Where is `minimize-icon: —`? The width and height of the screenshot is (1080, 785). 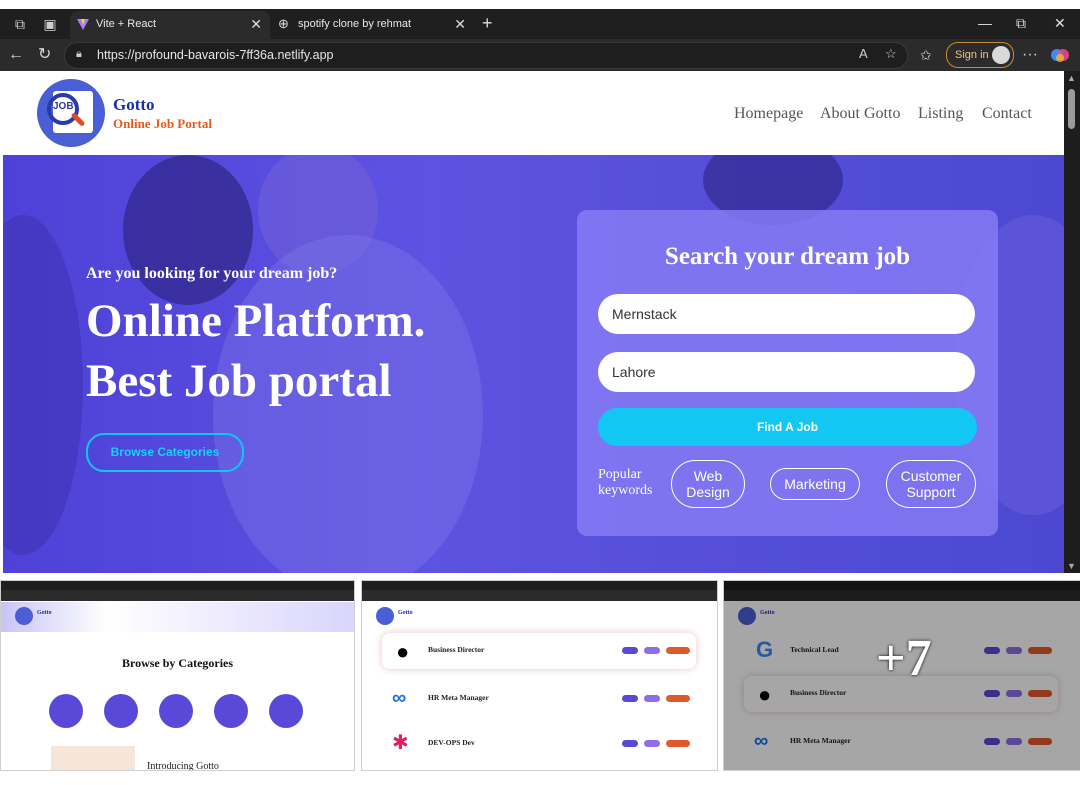 minimize-icon: — is located at coordinates (985, 23).